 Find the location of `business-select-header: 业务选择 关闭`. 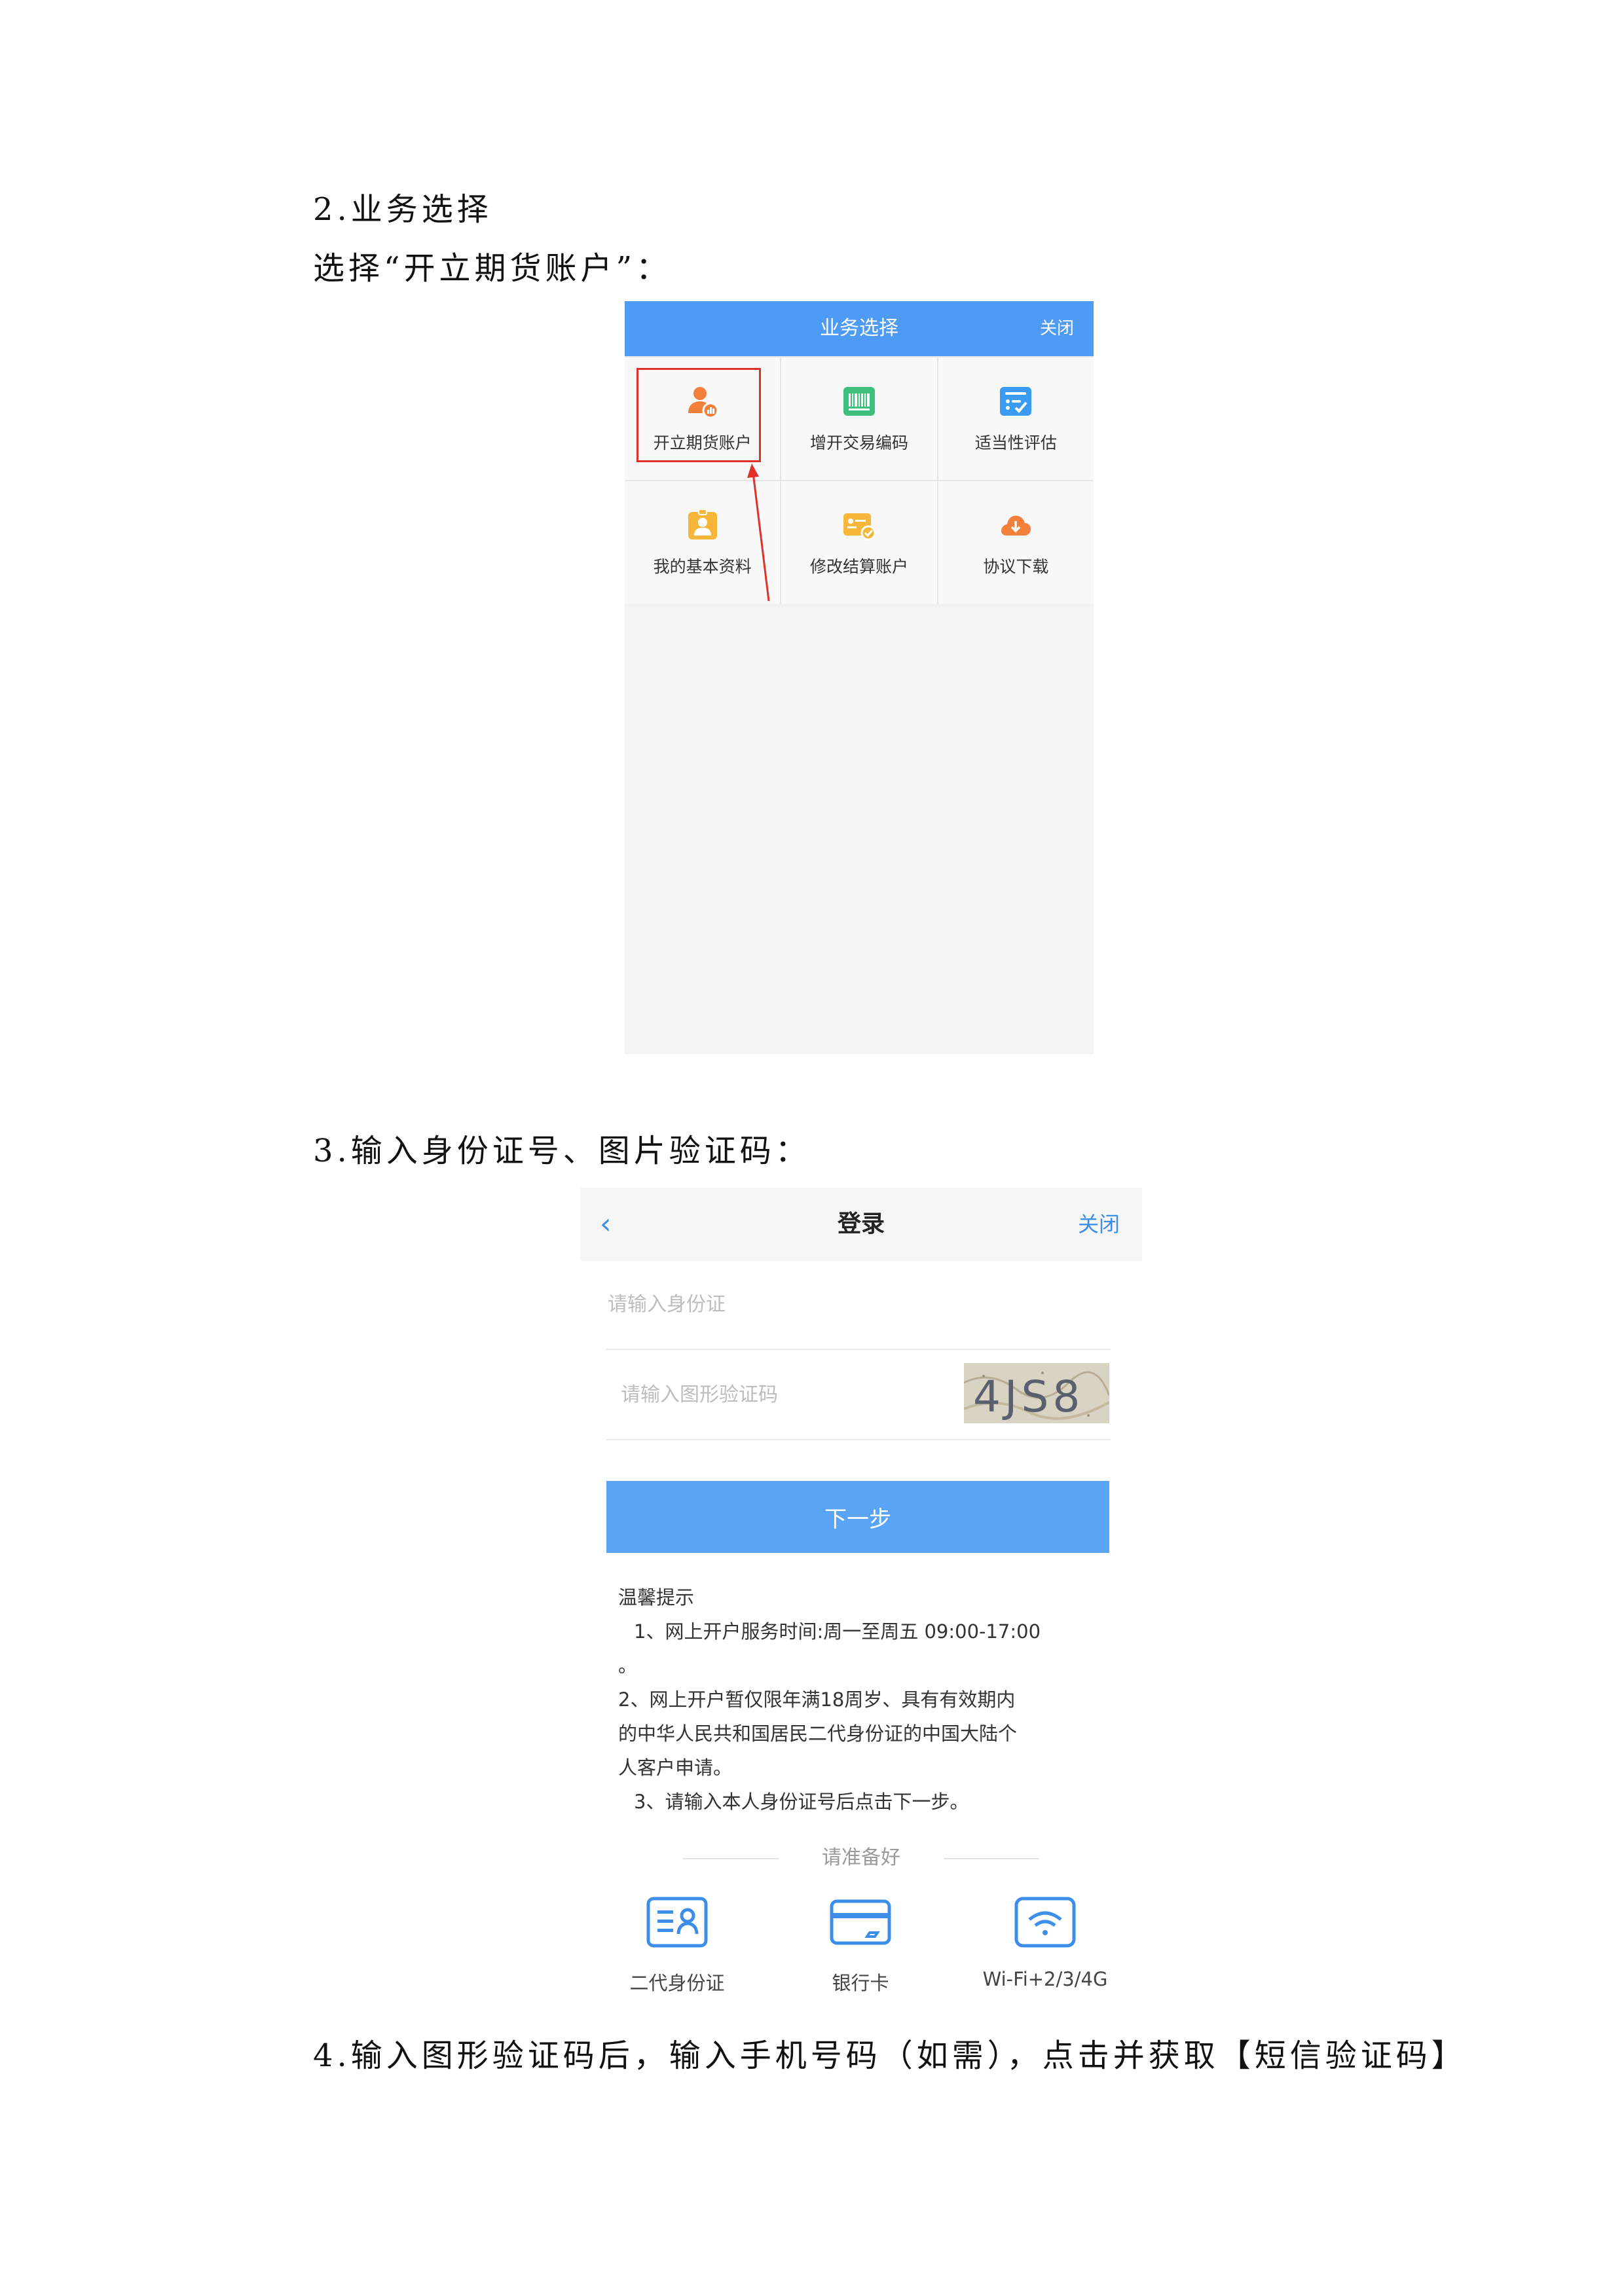

business-select-header: 业务选择 关闭 is located at coordinates (859, 328).